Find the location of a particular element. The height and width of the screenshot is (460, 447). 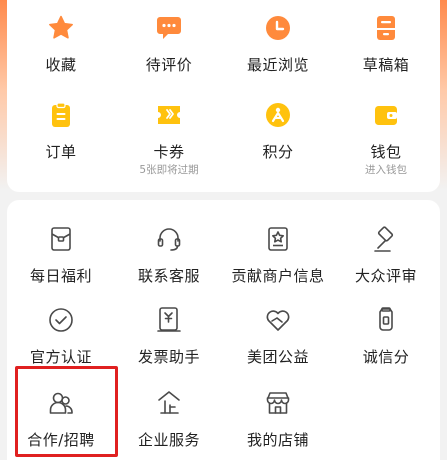

storefront-star-icon is located at coordinates (278, 239).